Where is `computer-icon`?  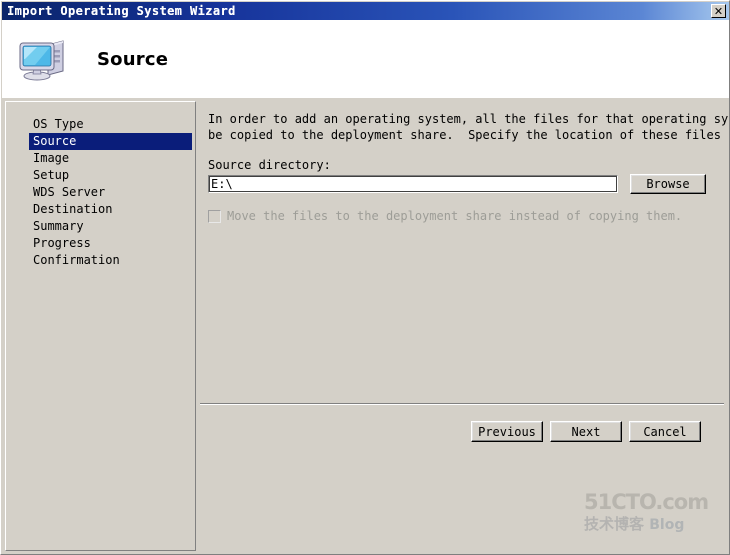
computer-icon is located at coordinates (43, 59).